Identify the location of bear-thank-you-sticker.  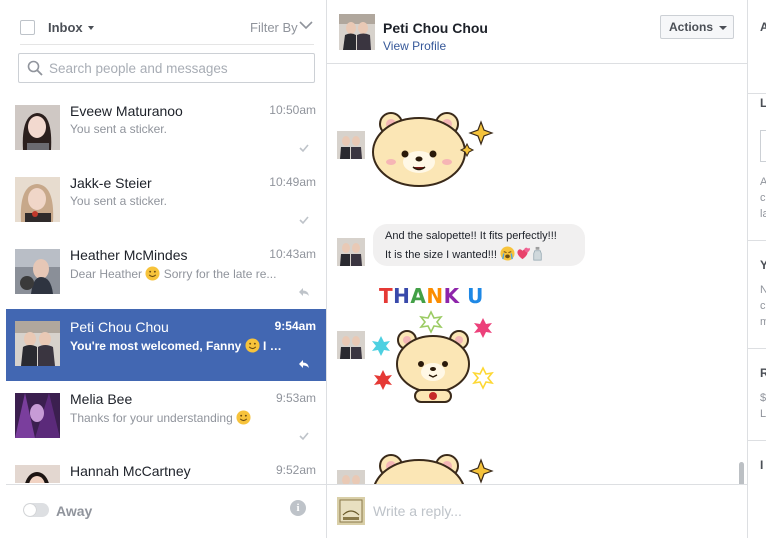
(433, 356).